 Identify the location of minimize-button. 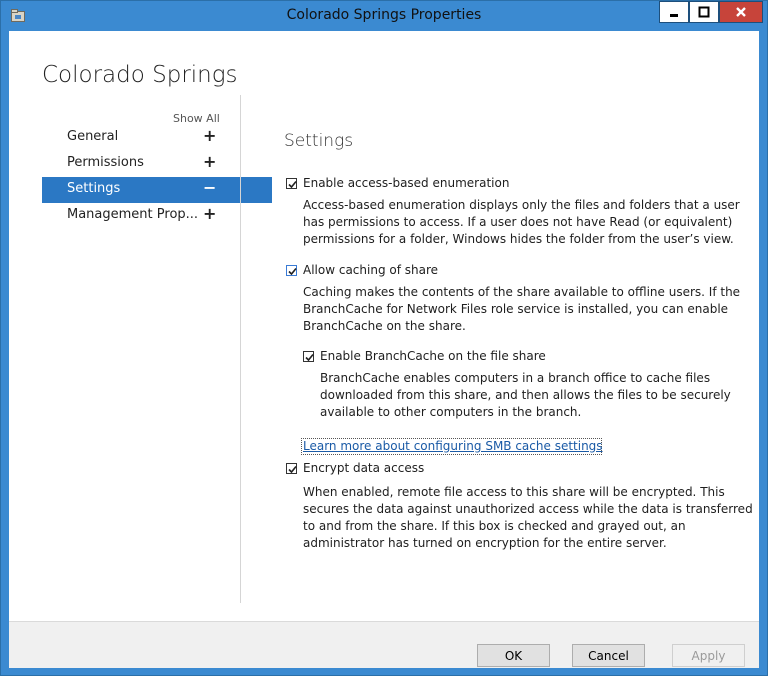
(674, 12).